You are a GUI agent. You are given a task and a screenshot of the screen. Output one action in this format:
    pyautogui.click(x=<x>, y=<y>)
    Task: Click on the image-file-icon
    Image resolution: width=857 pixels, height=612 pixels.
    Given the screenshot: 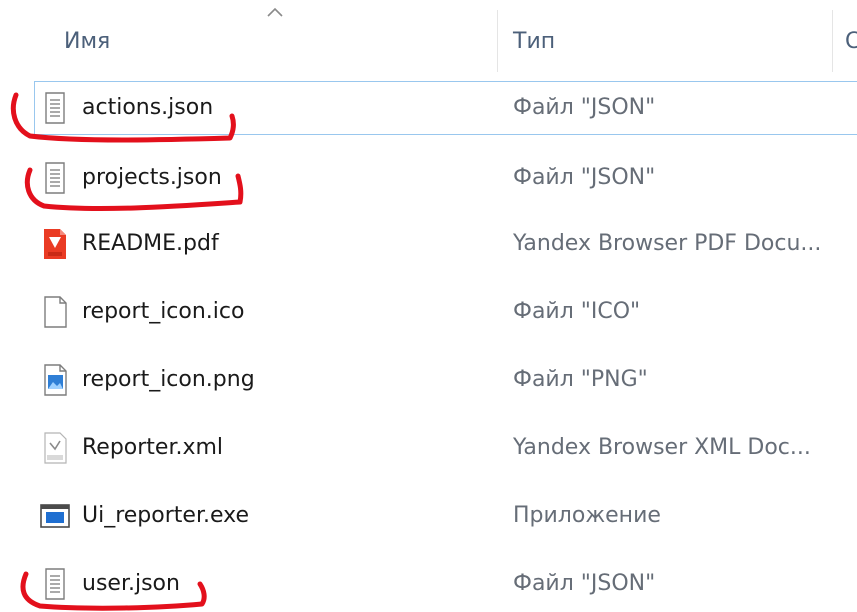 What is the action you would take?
    pyautogui.click(x=55, y=380)
    